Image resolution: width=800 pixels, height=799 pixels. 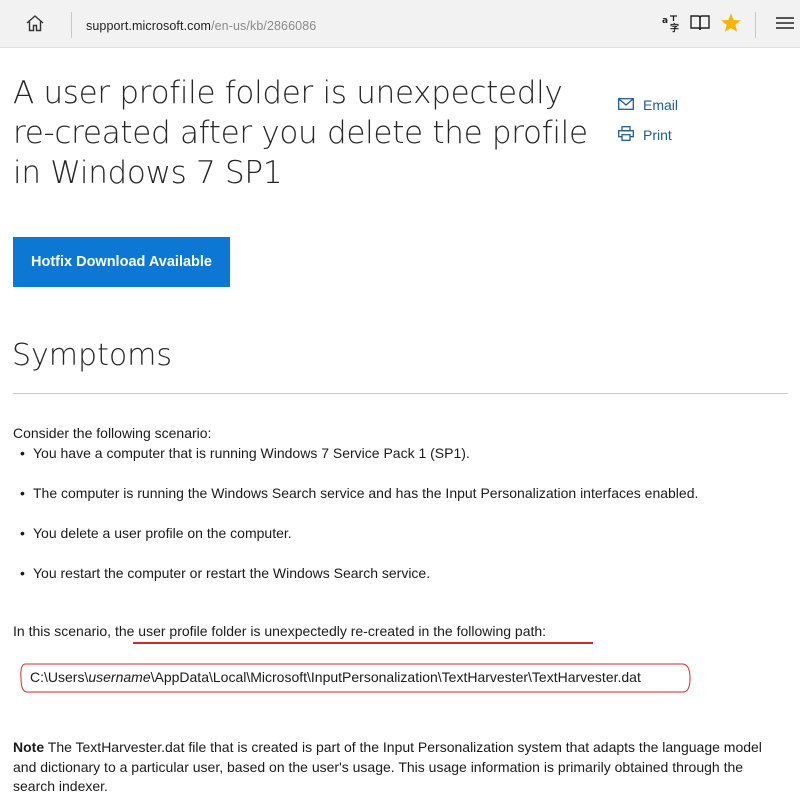 I want to click on url-host: support.microsoft.com, so click(x=149, y=26).